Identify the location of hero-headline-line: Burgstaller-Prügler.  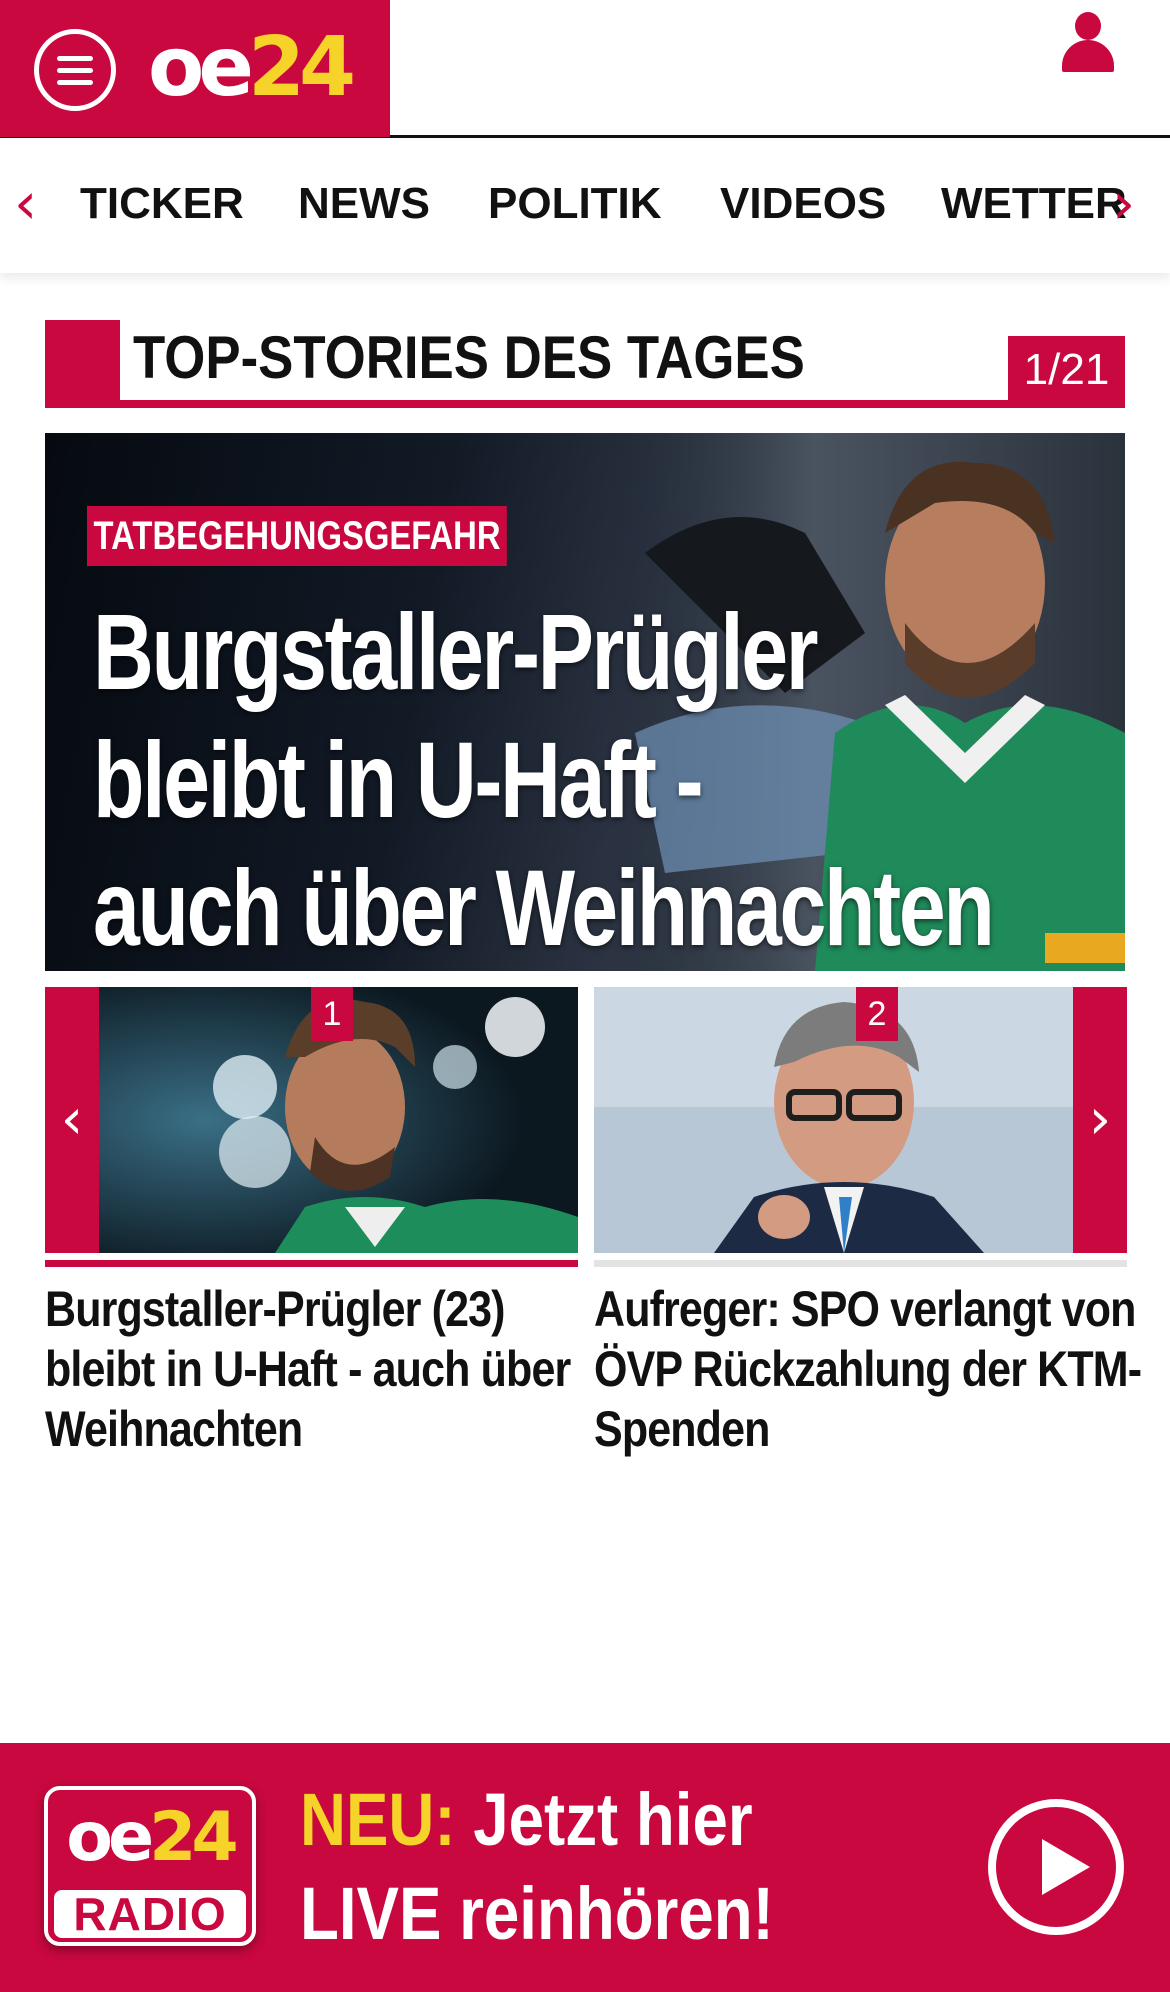
(456, 651).